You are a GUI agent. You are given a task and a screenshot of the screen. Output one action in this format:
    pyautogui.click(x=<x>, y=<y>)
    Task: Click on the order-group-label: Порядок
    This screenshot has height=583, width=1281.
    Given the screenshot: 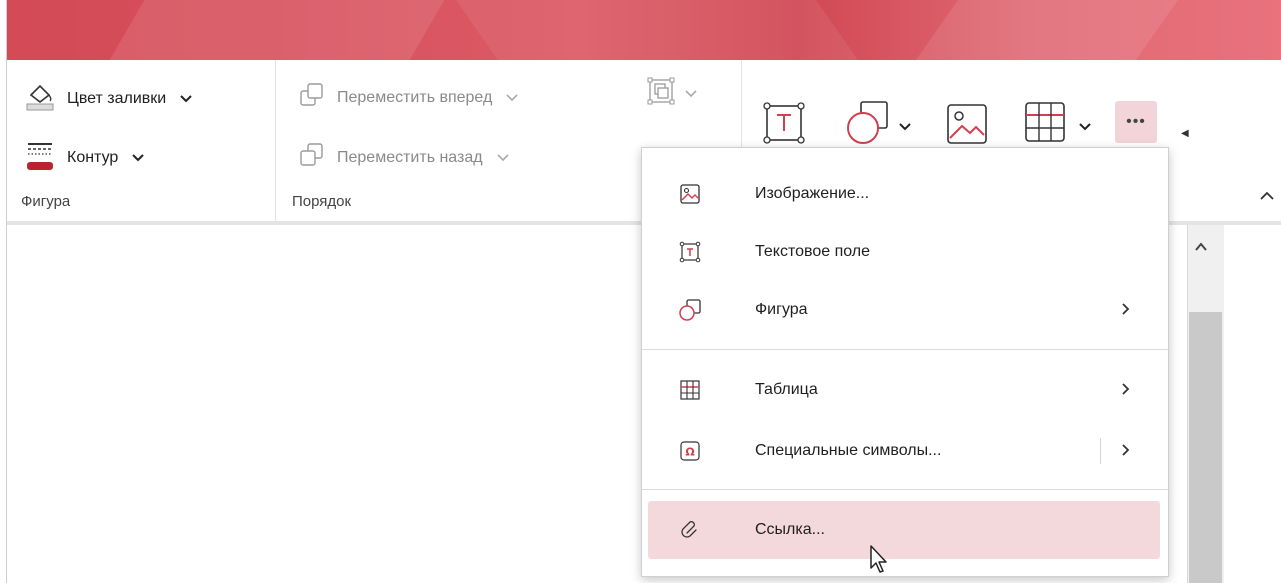 What is the action you would take?
    pyautogui.click(x=322, y=201)
    